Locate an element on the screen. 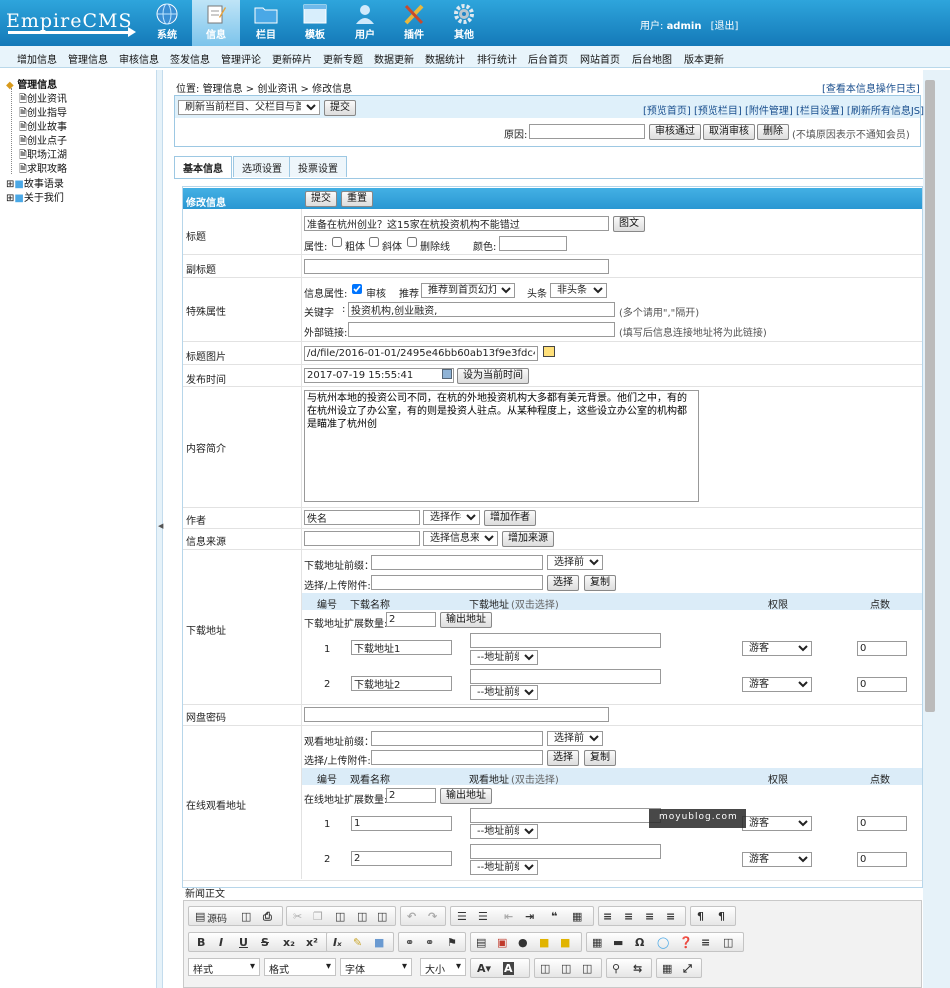 The height and width of the screenshot is (988, 950). approve-button: 审核通过 is located at coordinates (675, 132).